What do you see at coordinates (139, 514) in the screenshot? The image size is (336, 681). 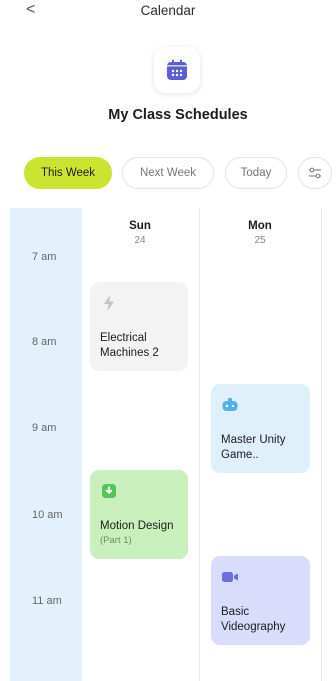 I see `event-card-motion-design: Motion Design (Part 1)` at bounding box center [139, 514].